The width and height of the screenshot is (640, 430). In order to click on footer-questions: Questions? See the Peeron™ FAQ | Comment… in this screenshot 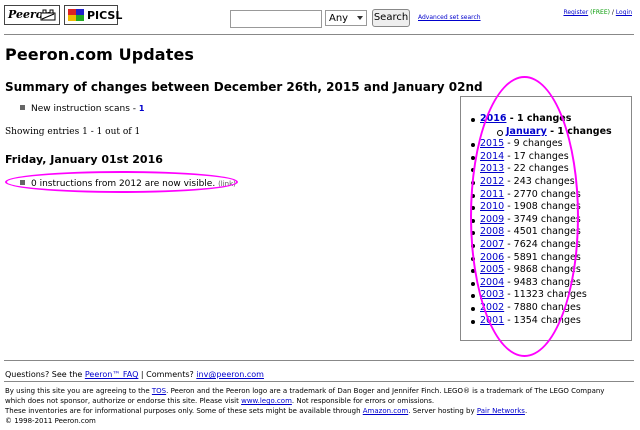, I will do `click(134, 374)`.